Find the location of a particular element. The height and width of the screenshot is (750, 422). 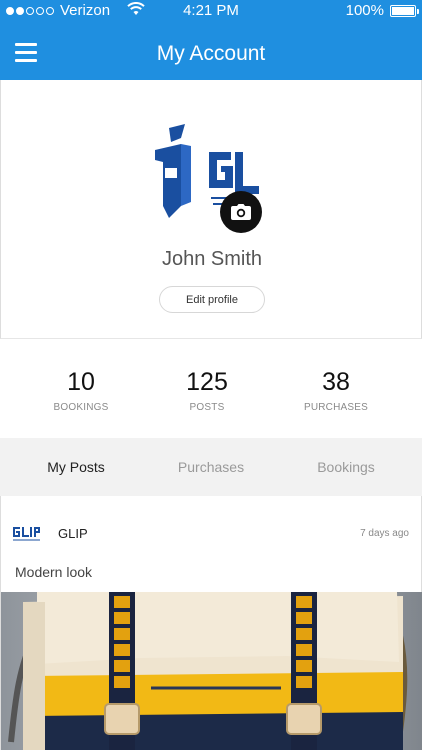

battery-info: 100% is located at coordinates (382, 11).